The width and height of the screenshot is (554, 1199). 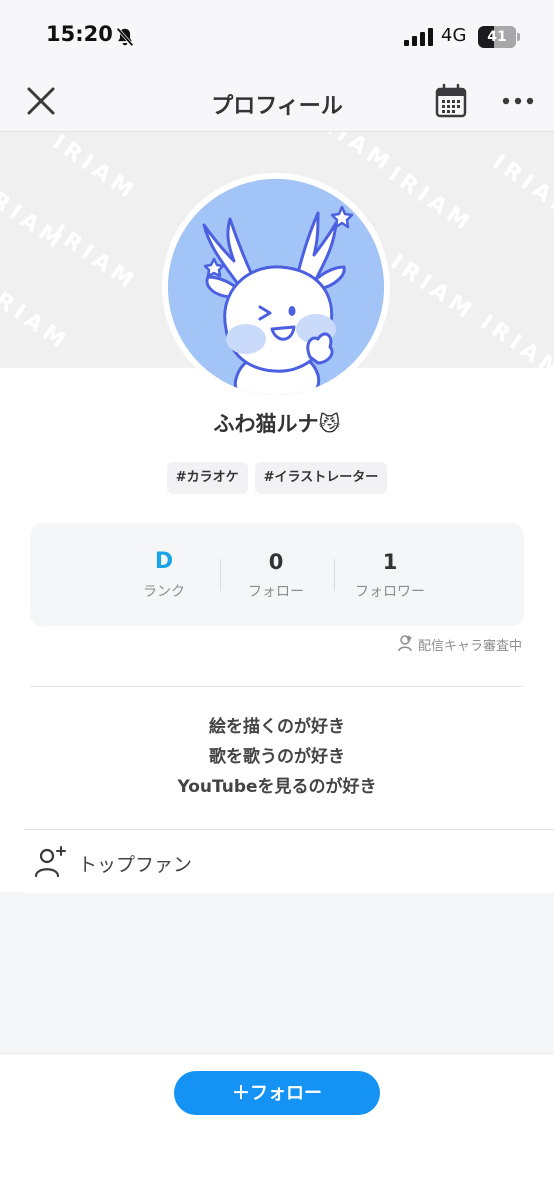 I want to click on stat-follow: 0 フォロー, so click(x=276, y=574).